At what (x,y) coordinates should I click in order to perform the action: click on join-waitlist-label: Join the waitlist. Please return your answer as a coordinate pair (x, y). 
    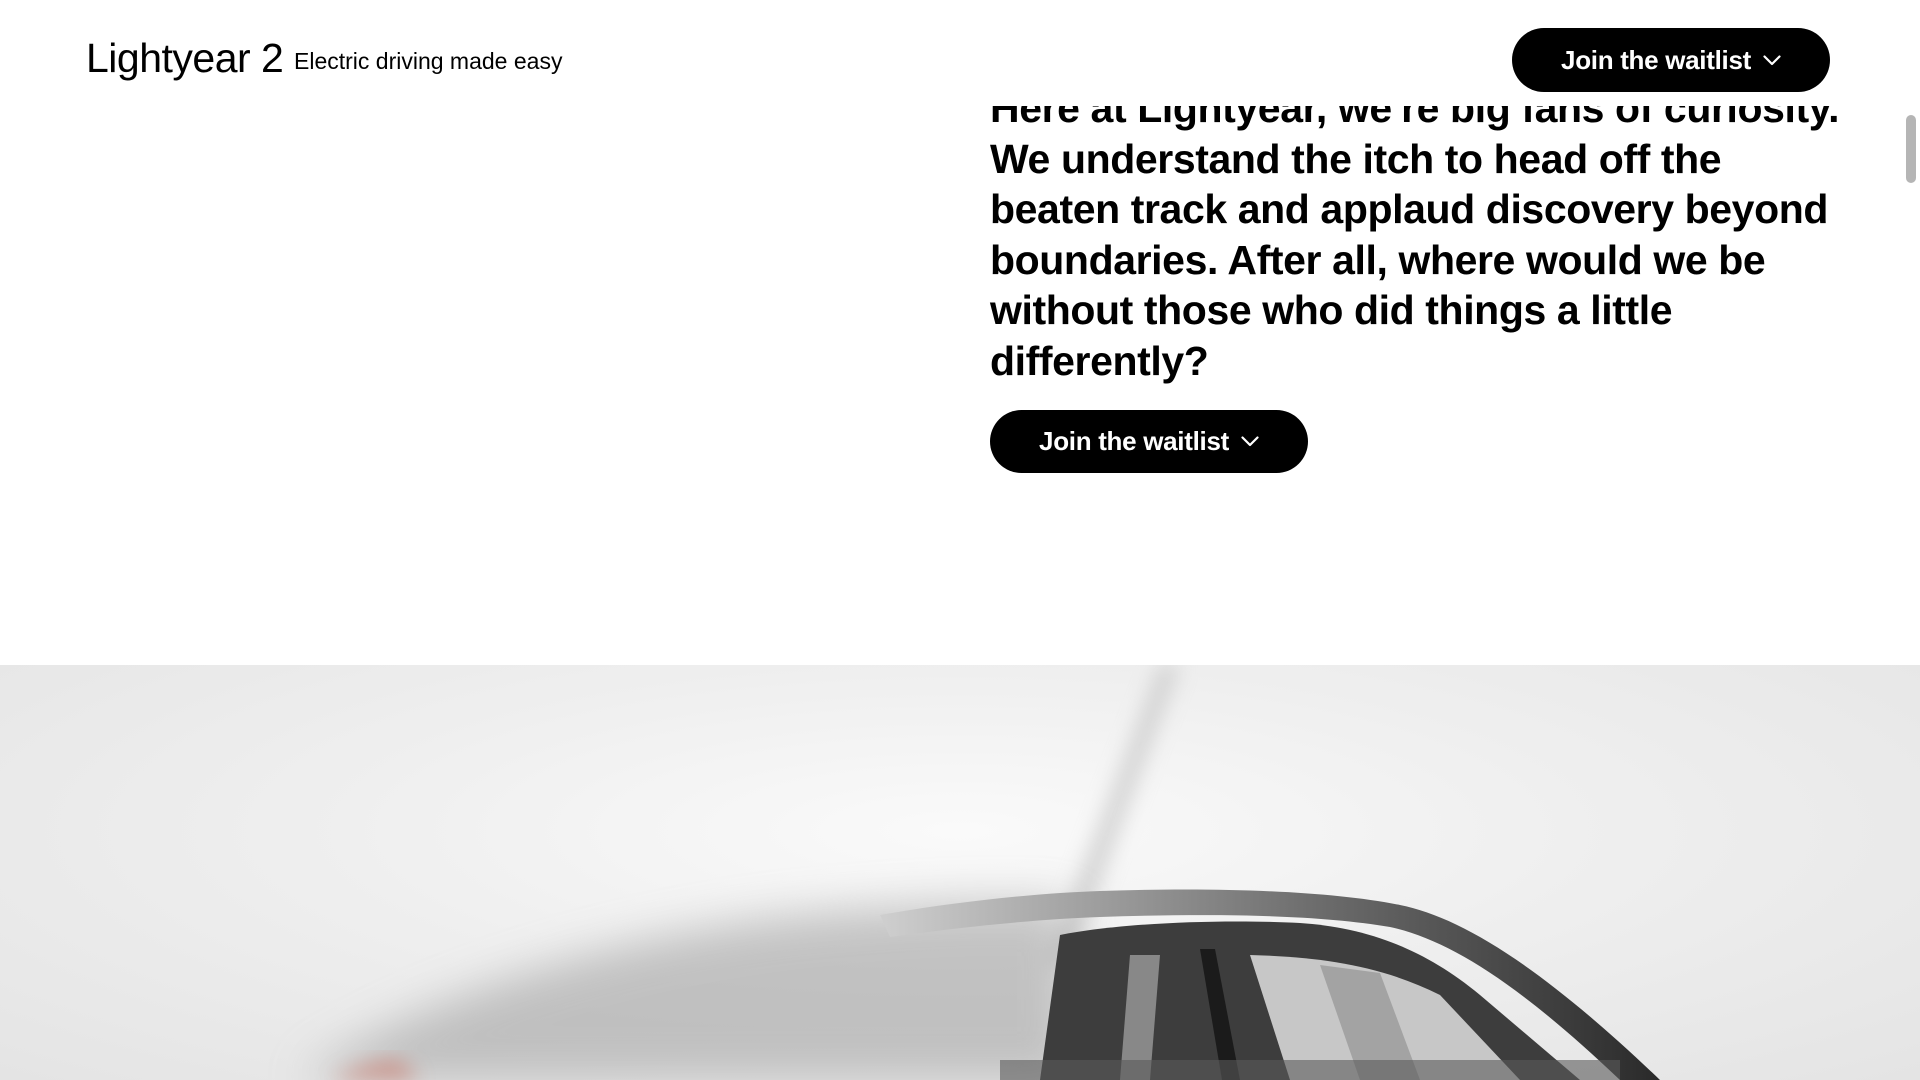
    Looking at the image, I should click on (1134, 441).